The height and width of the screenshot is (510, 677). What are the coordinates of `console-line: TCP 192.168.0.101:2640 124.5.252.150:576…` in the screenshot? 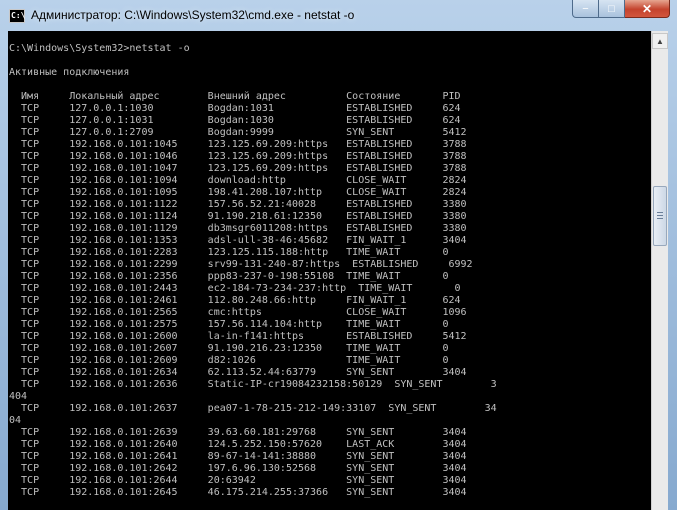 It's located at (238, 444).